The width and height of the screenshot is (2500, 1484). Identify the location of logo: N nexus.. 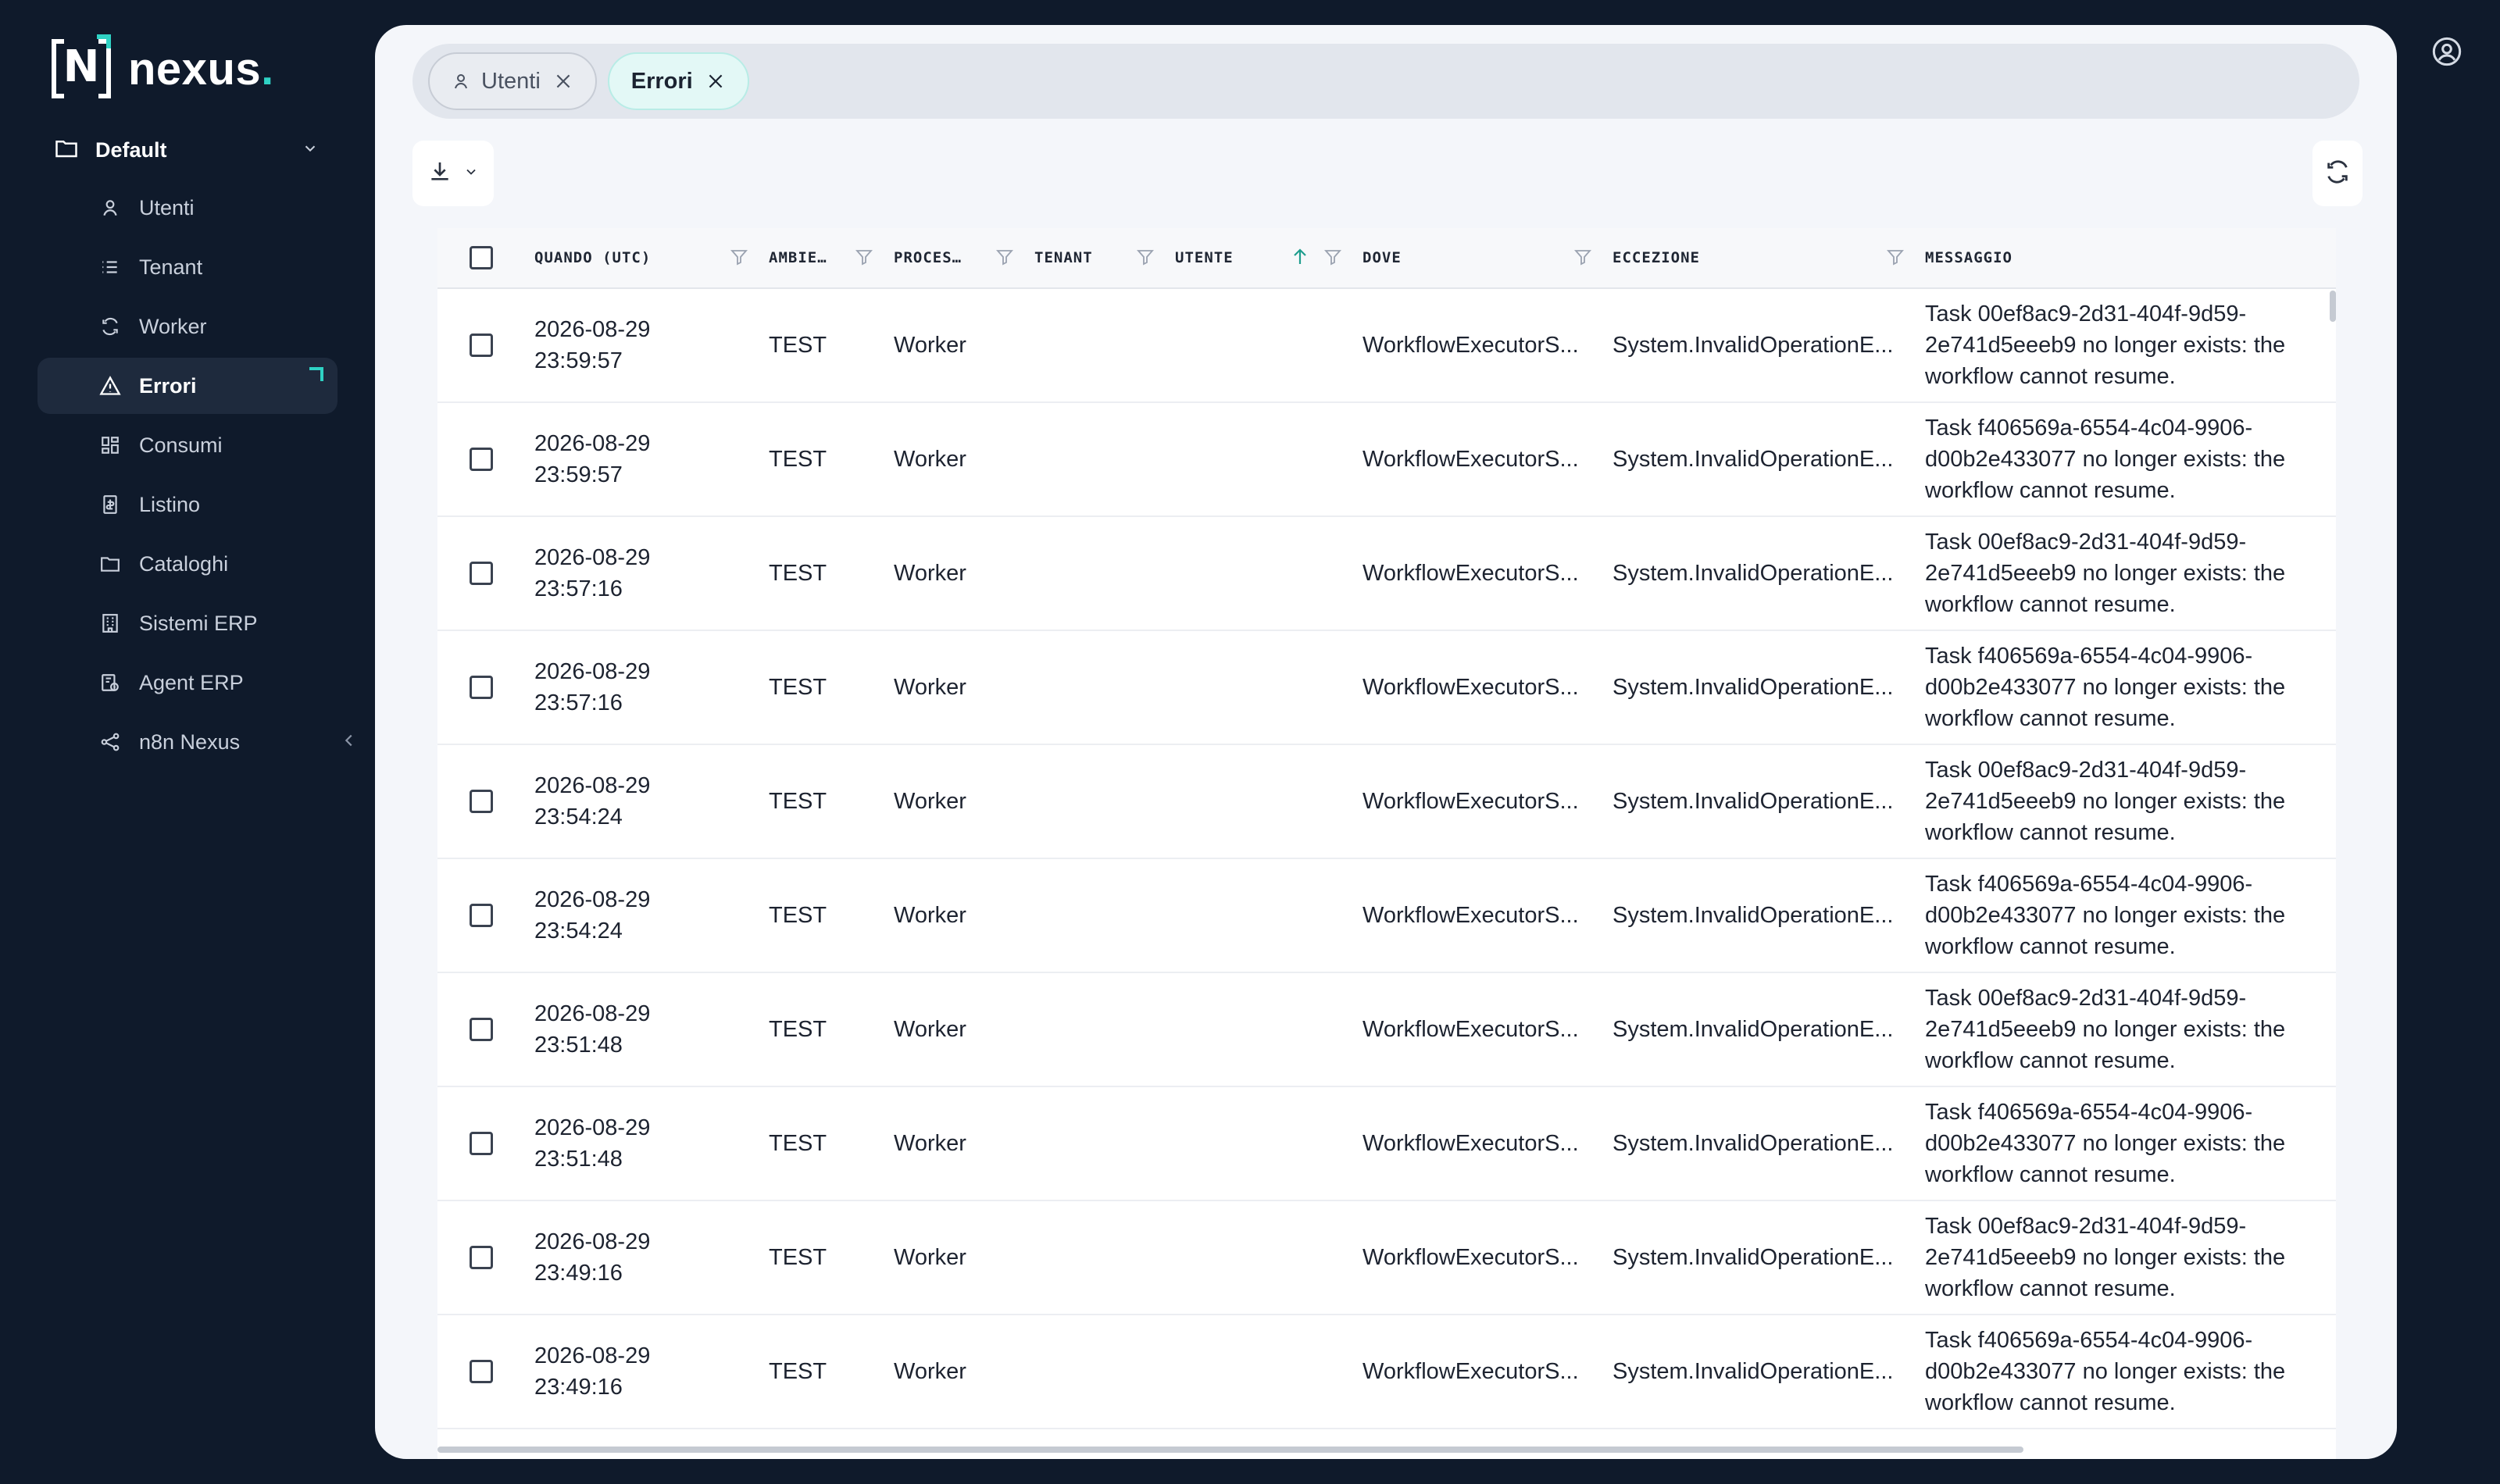
(163, 66).